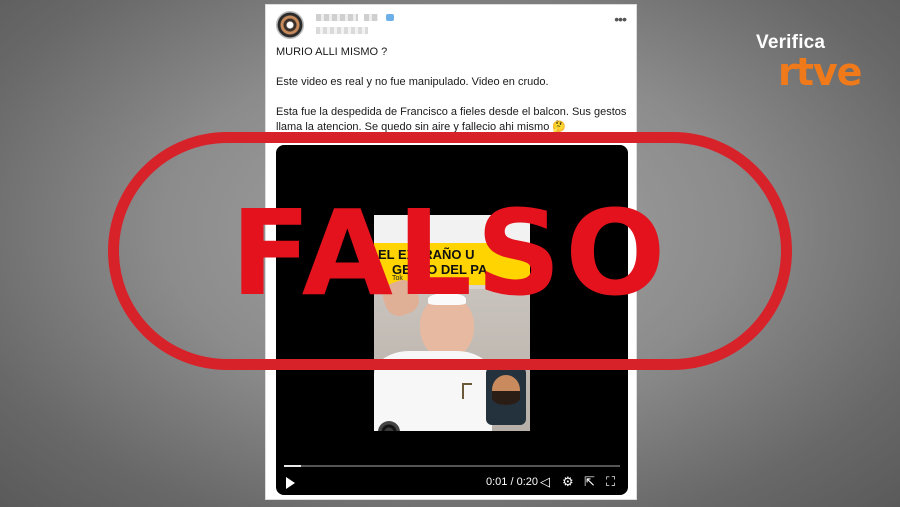 The width and height of the screenshot is (900, 507). Describe the element at coordinates (342, 30) in the screenshot. I see `pixelated-handle` at that location.